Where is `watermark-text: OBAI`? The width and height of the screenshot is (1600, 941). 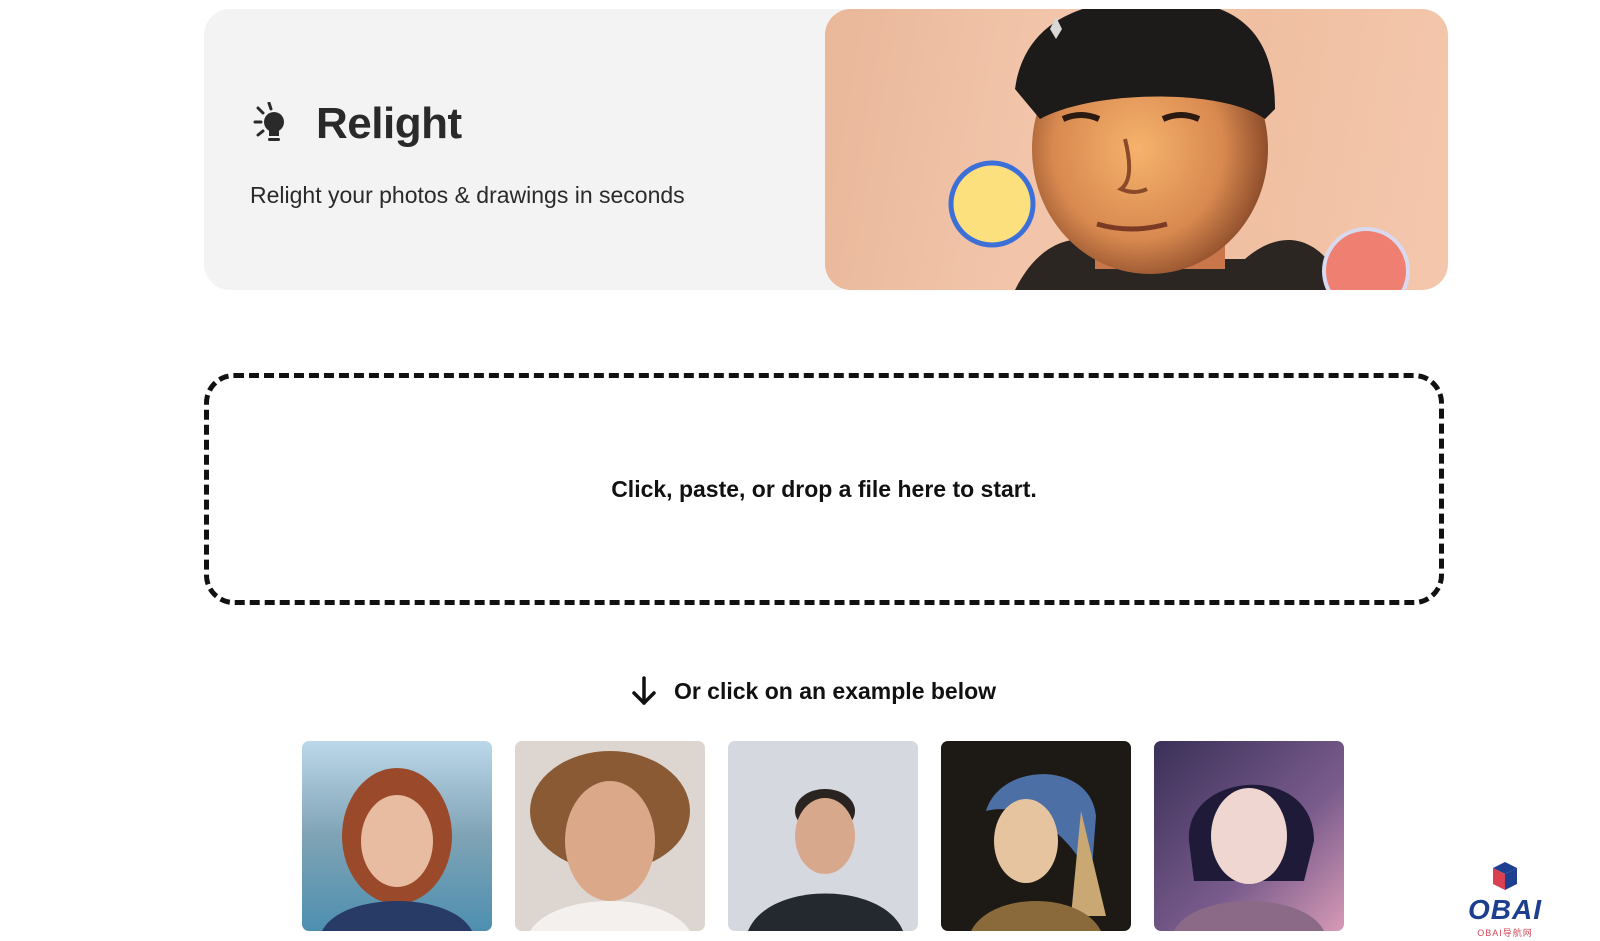 watermark-text: OBAI is located at coordinates (1505, 909).